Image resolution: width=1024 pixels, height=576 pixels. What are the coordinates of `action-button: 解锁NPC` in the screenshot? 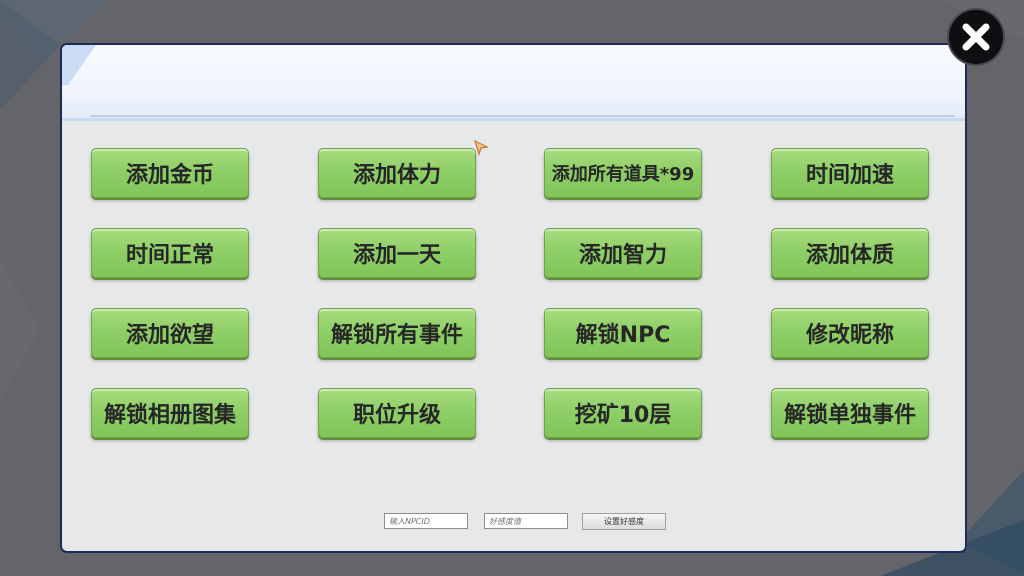 It's located at (623, 333).